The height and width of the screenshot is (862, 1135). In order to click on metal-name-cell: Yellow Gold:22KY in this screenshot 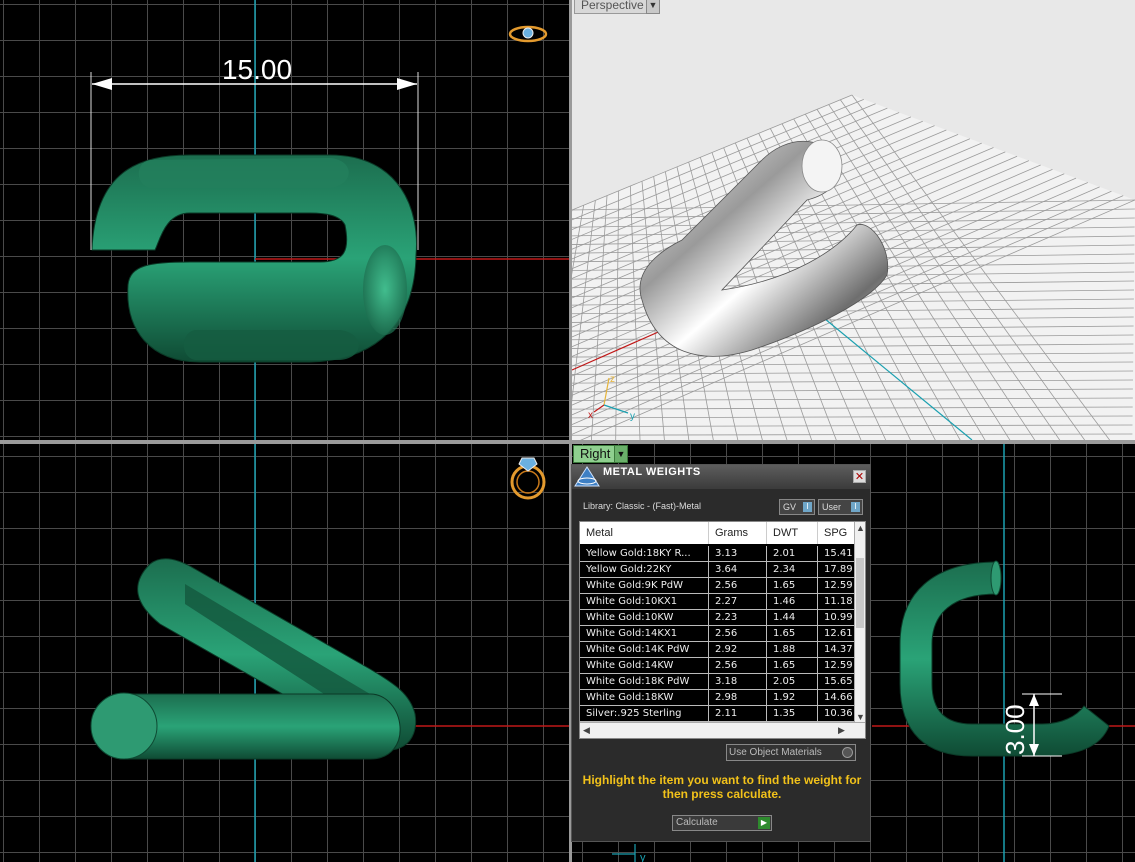, I will do `click(644, 570)`.